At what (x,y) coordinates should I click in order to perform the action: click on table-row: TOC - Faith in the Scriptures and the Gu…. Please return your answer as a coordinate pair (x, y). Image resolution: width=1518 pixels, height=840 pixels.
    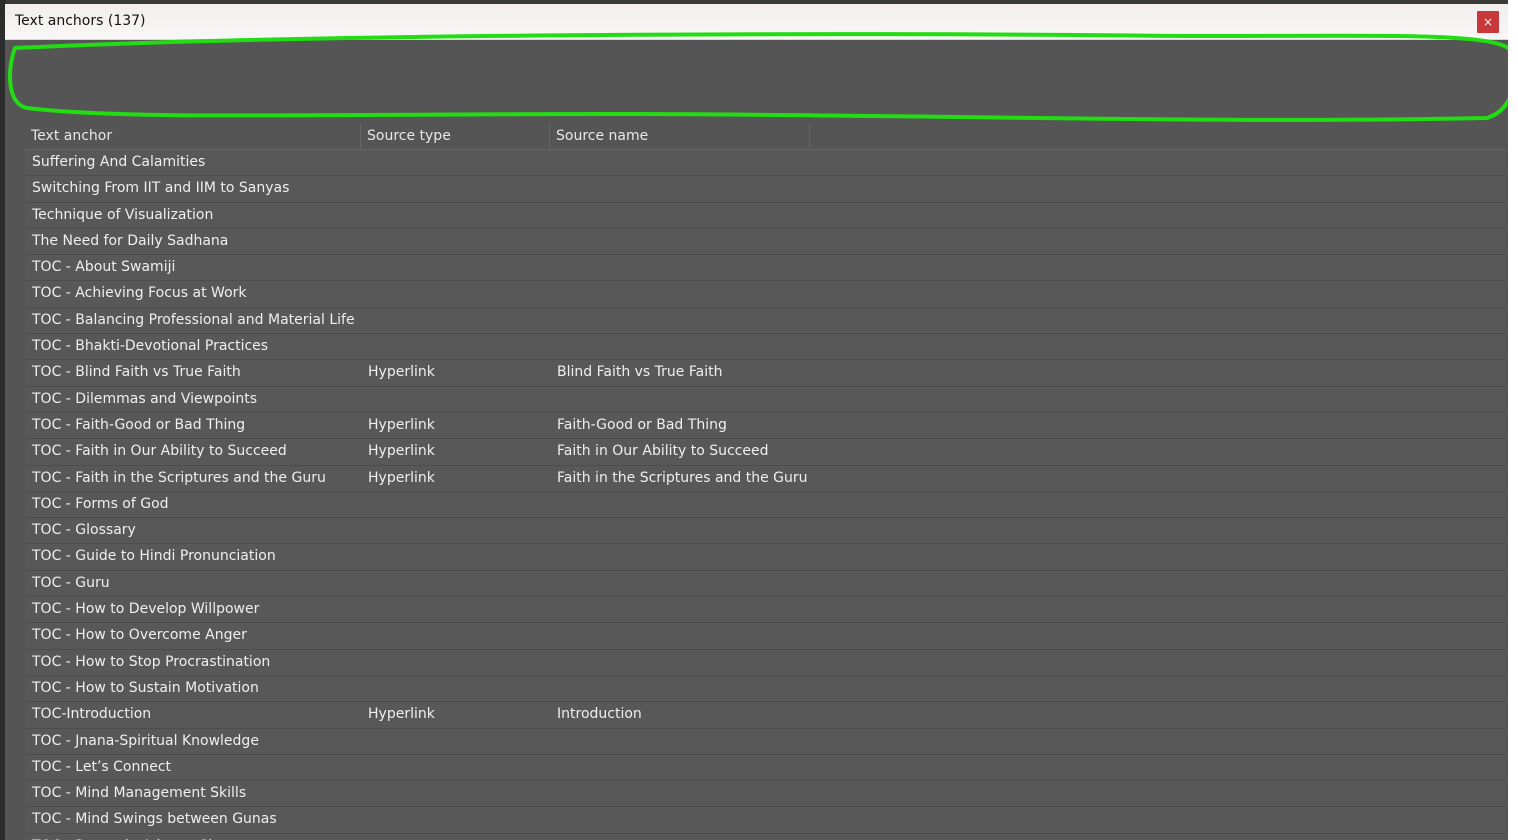
    Looking at the image, I should click on (765, 478).